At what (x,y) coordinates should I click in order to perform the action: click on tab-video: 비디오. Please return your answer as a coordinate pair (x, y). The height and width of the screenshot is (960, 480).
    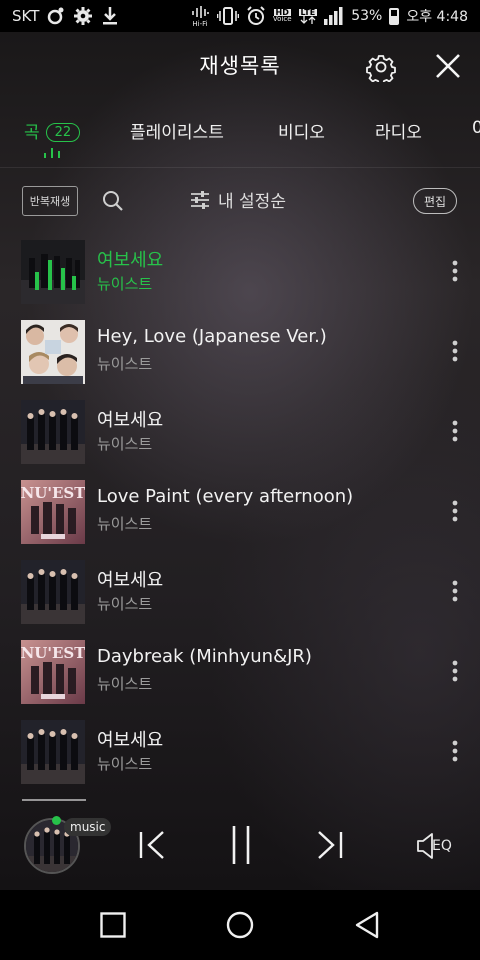
    Looking at the image, I should click on (301, 130).